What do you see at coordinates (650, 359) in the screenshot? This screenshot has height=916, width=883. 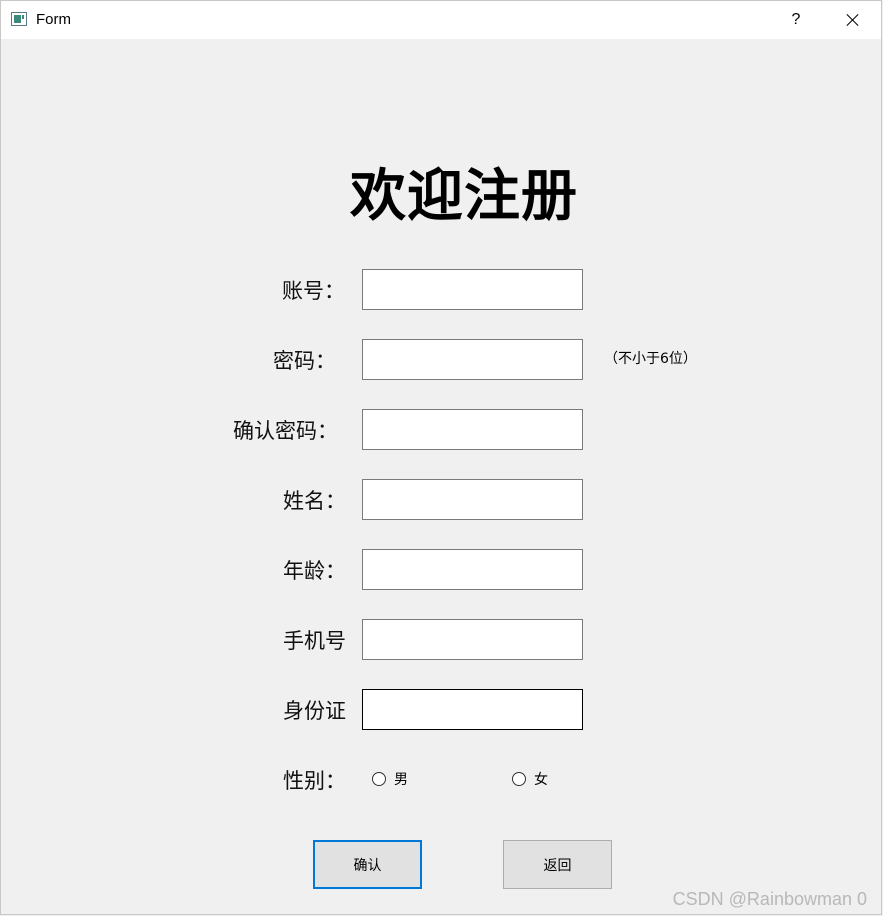 I see `password-hint: （不小于6位）` at bounding box center [650, 359].